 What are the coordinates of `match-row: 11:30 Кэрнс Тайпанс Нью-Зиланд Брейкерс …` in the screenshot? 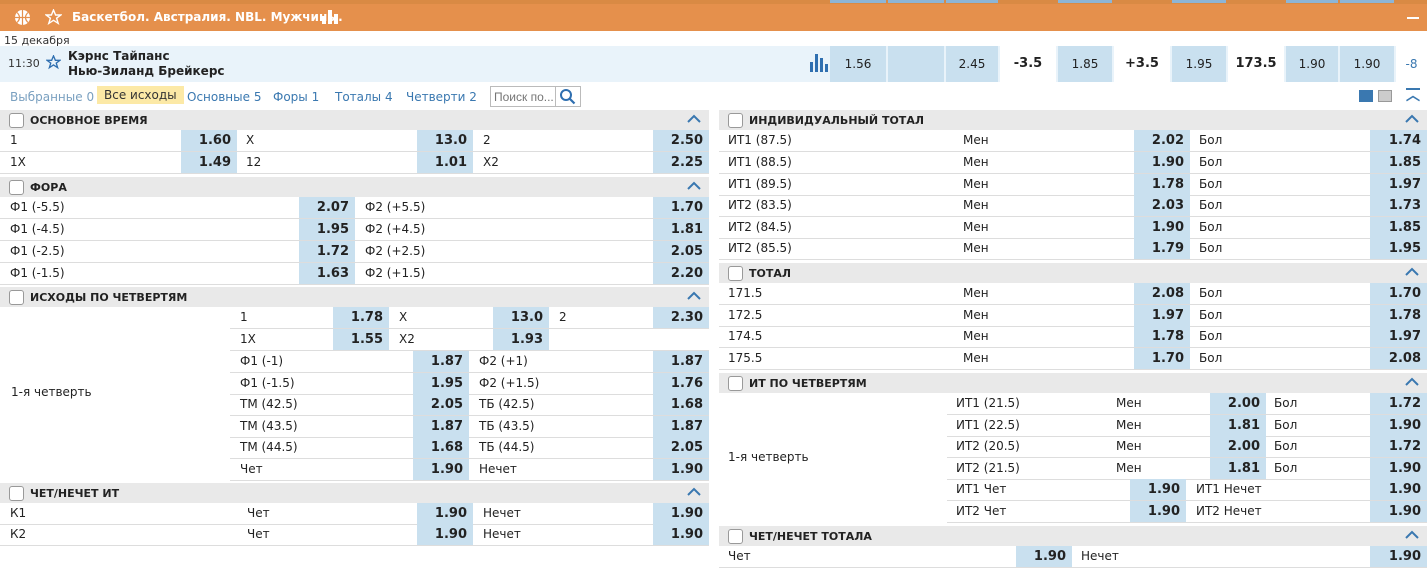 It's located at (713, 64).